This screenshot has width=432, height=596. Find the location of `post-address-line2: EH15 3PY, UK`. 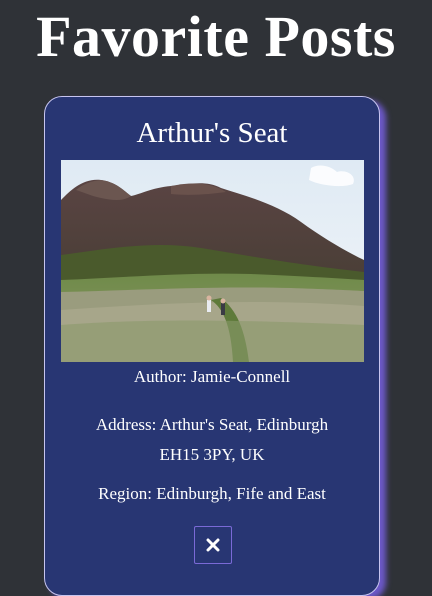

post-address-line2: EH15 3PY, UK is located at coordinates (212, 454).